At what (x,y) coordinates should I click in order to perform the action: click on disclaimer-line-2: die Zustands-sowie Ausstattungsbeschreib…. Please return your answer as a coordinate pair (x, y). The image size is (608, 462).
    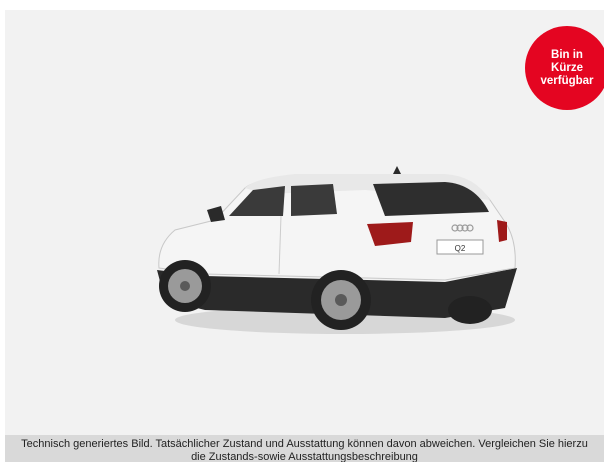
    Looking at the image, I should click on (304, 456).